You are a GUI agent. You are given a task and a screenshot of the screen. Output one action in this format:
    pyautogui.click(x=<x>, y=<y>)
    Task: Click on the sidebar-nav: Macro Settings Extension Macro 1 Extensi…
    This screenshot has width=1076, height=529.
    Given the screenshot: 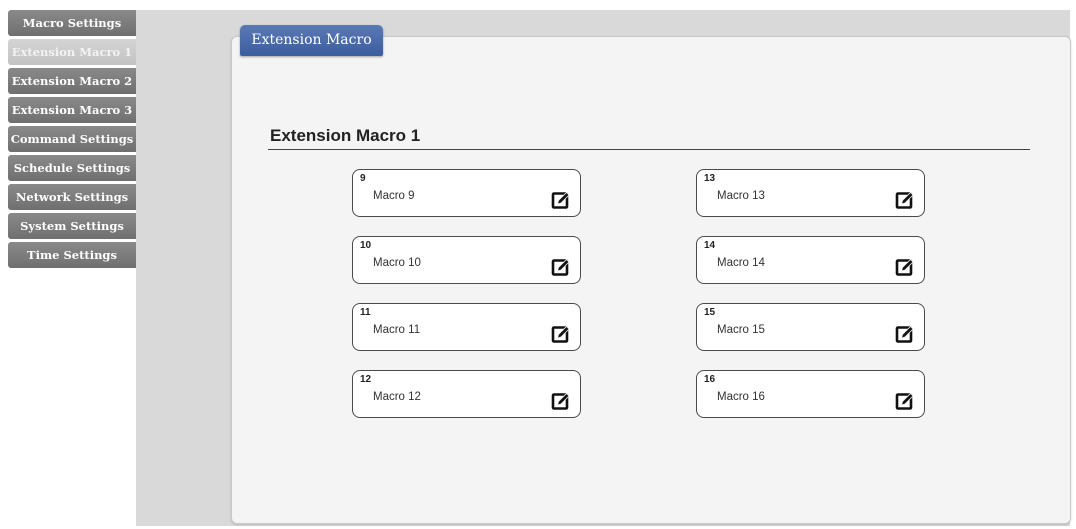 What is the action you would take?
    pyautogui.click(x=72, y=140)
    